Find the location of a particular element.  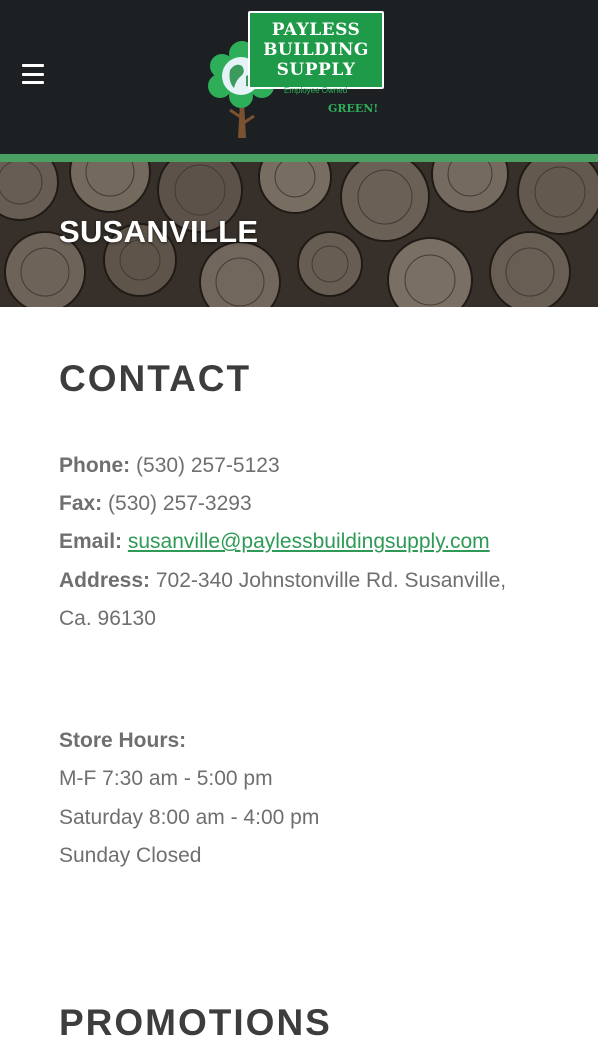

hero-banner: SUSANVILLE is located at coordinates (299, 234).